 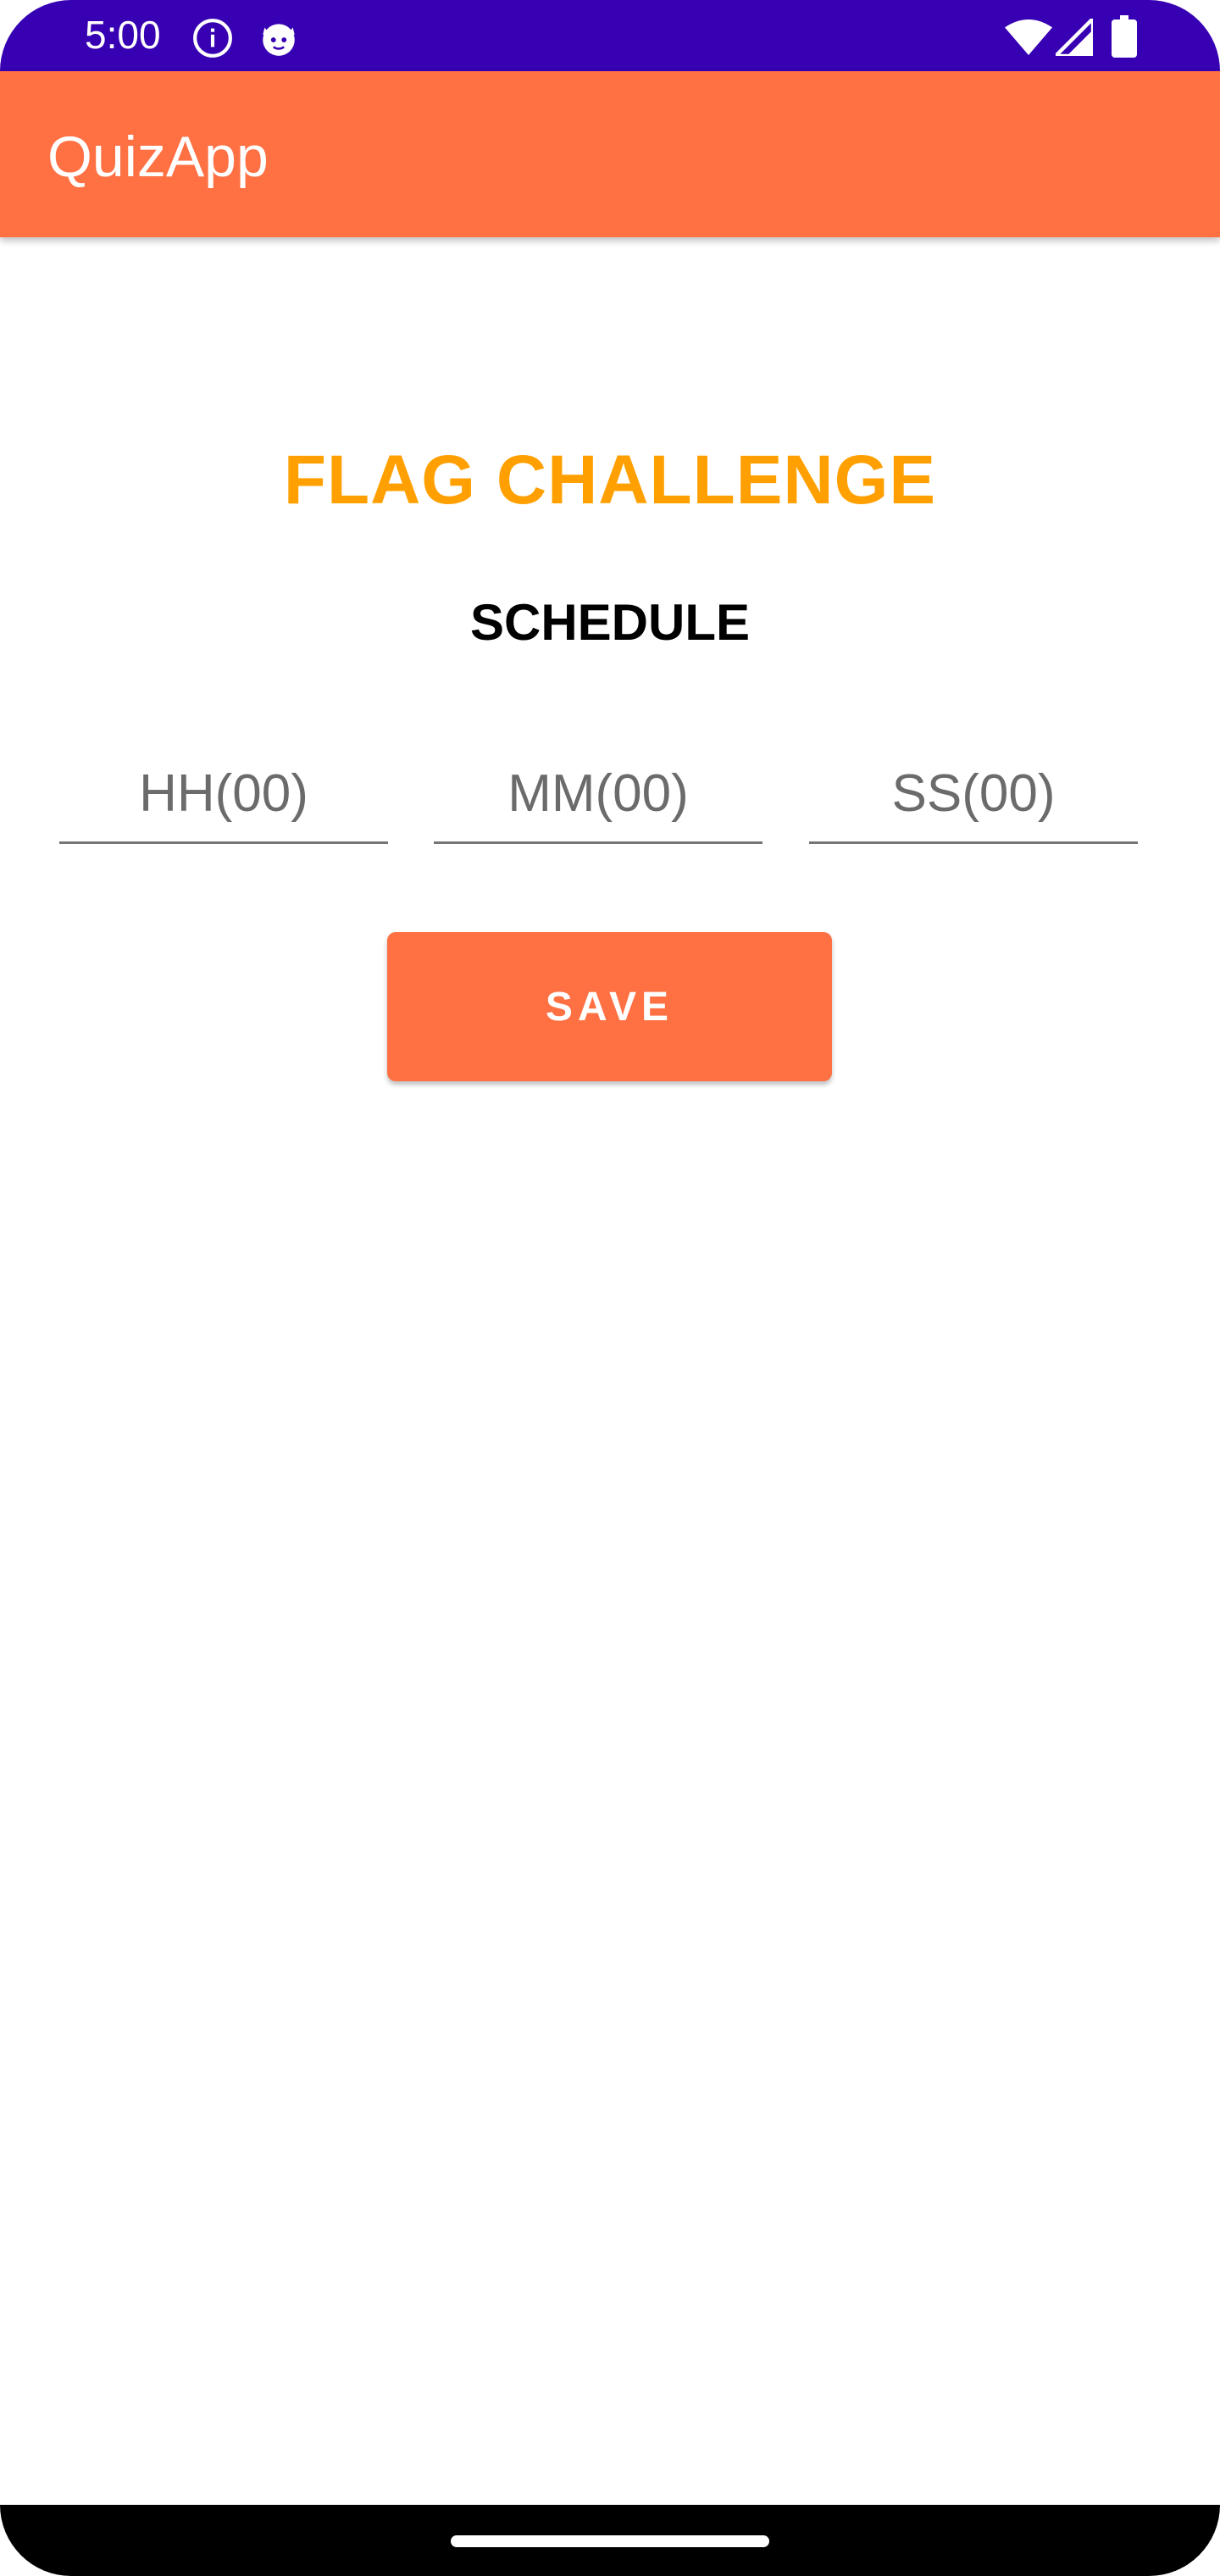 I want to click on status-time: 5:00, so click(x=123, y=35).